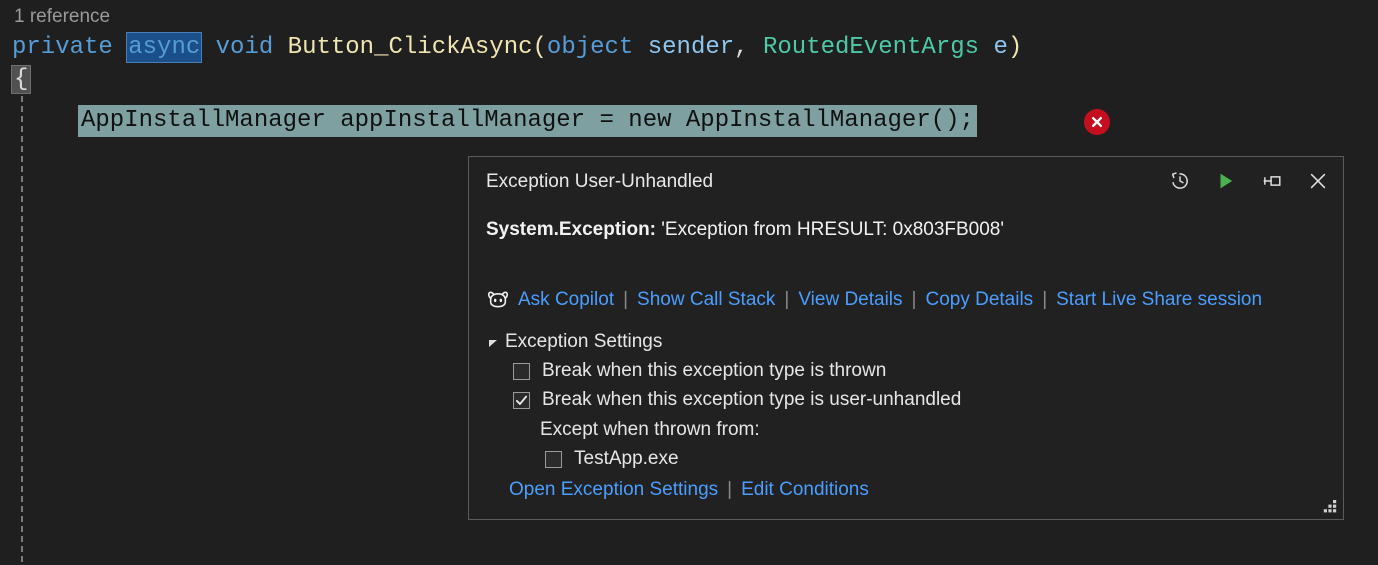 Image resolution: width=1378 pixels, height=565 pixels. I want to click on token-private: private, so click(62, 47).